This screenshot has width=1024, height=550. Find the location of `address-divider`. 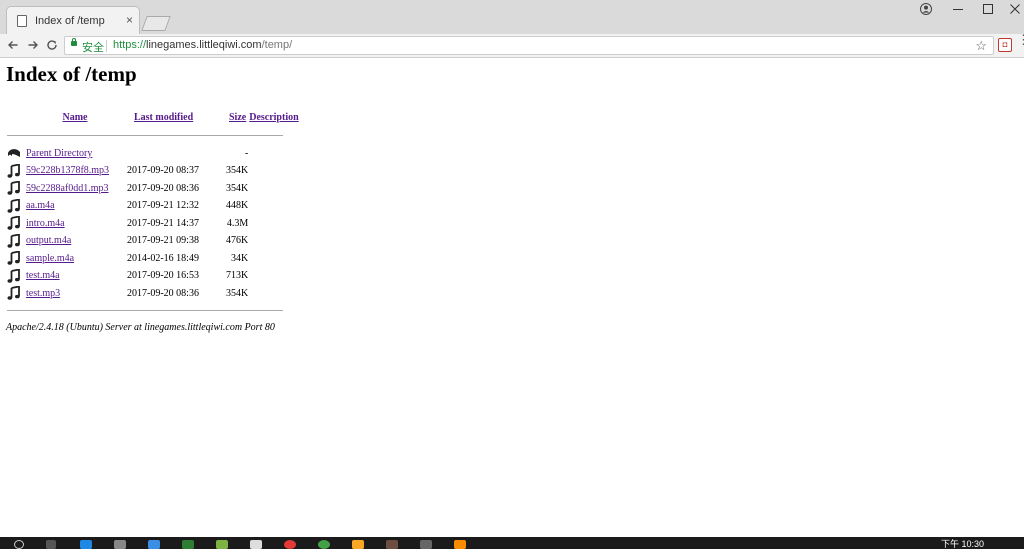

address-divider is located at coordinates (106, 46).